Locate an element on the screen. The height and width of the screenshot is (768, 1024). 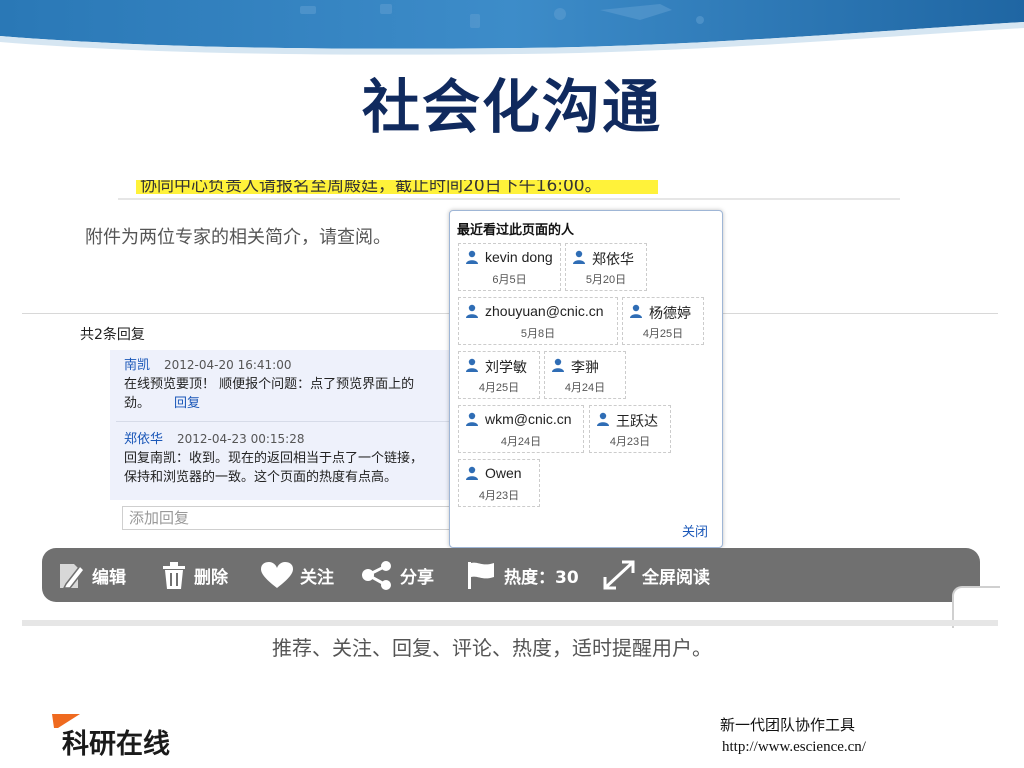
viewer-chip: 郑依华 5月20日 is located at coordinates (606, 267).